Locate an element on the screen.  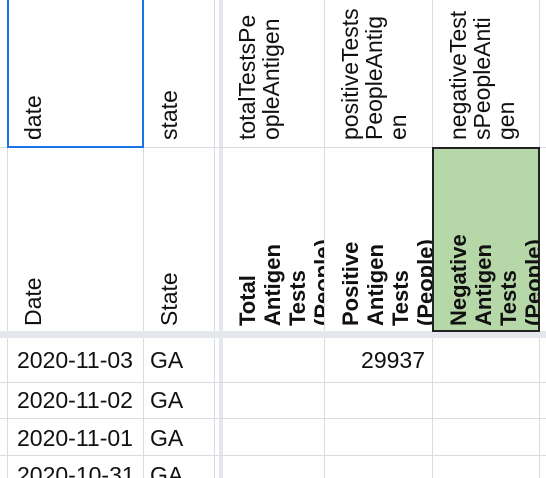
cell-date-row1: 2020-11-03 is located at coordinates (75, 360).